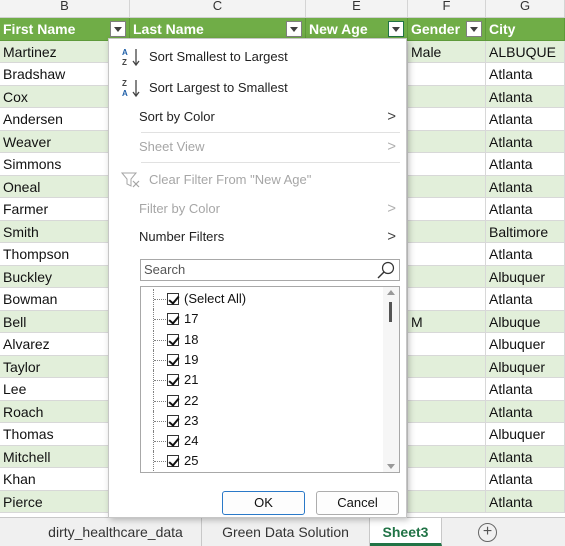  Describe the element at coordinates (261, 319) in the screenshot. I see `filter-item: 17` at that location.